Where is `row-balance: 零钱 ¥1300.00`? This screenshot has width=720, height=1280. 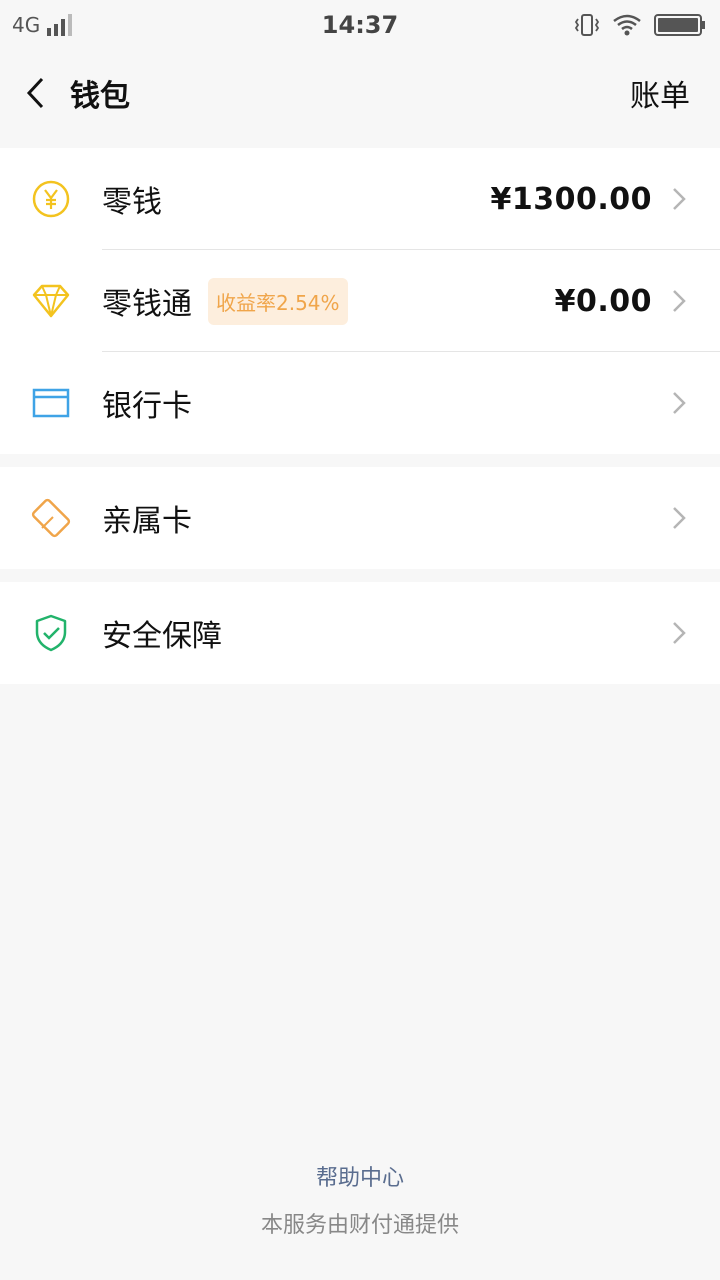 row-balance: 零钱 ¥1300.00 is located at coordinates (360, 199).